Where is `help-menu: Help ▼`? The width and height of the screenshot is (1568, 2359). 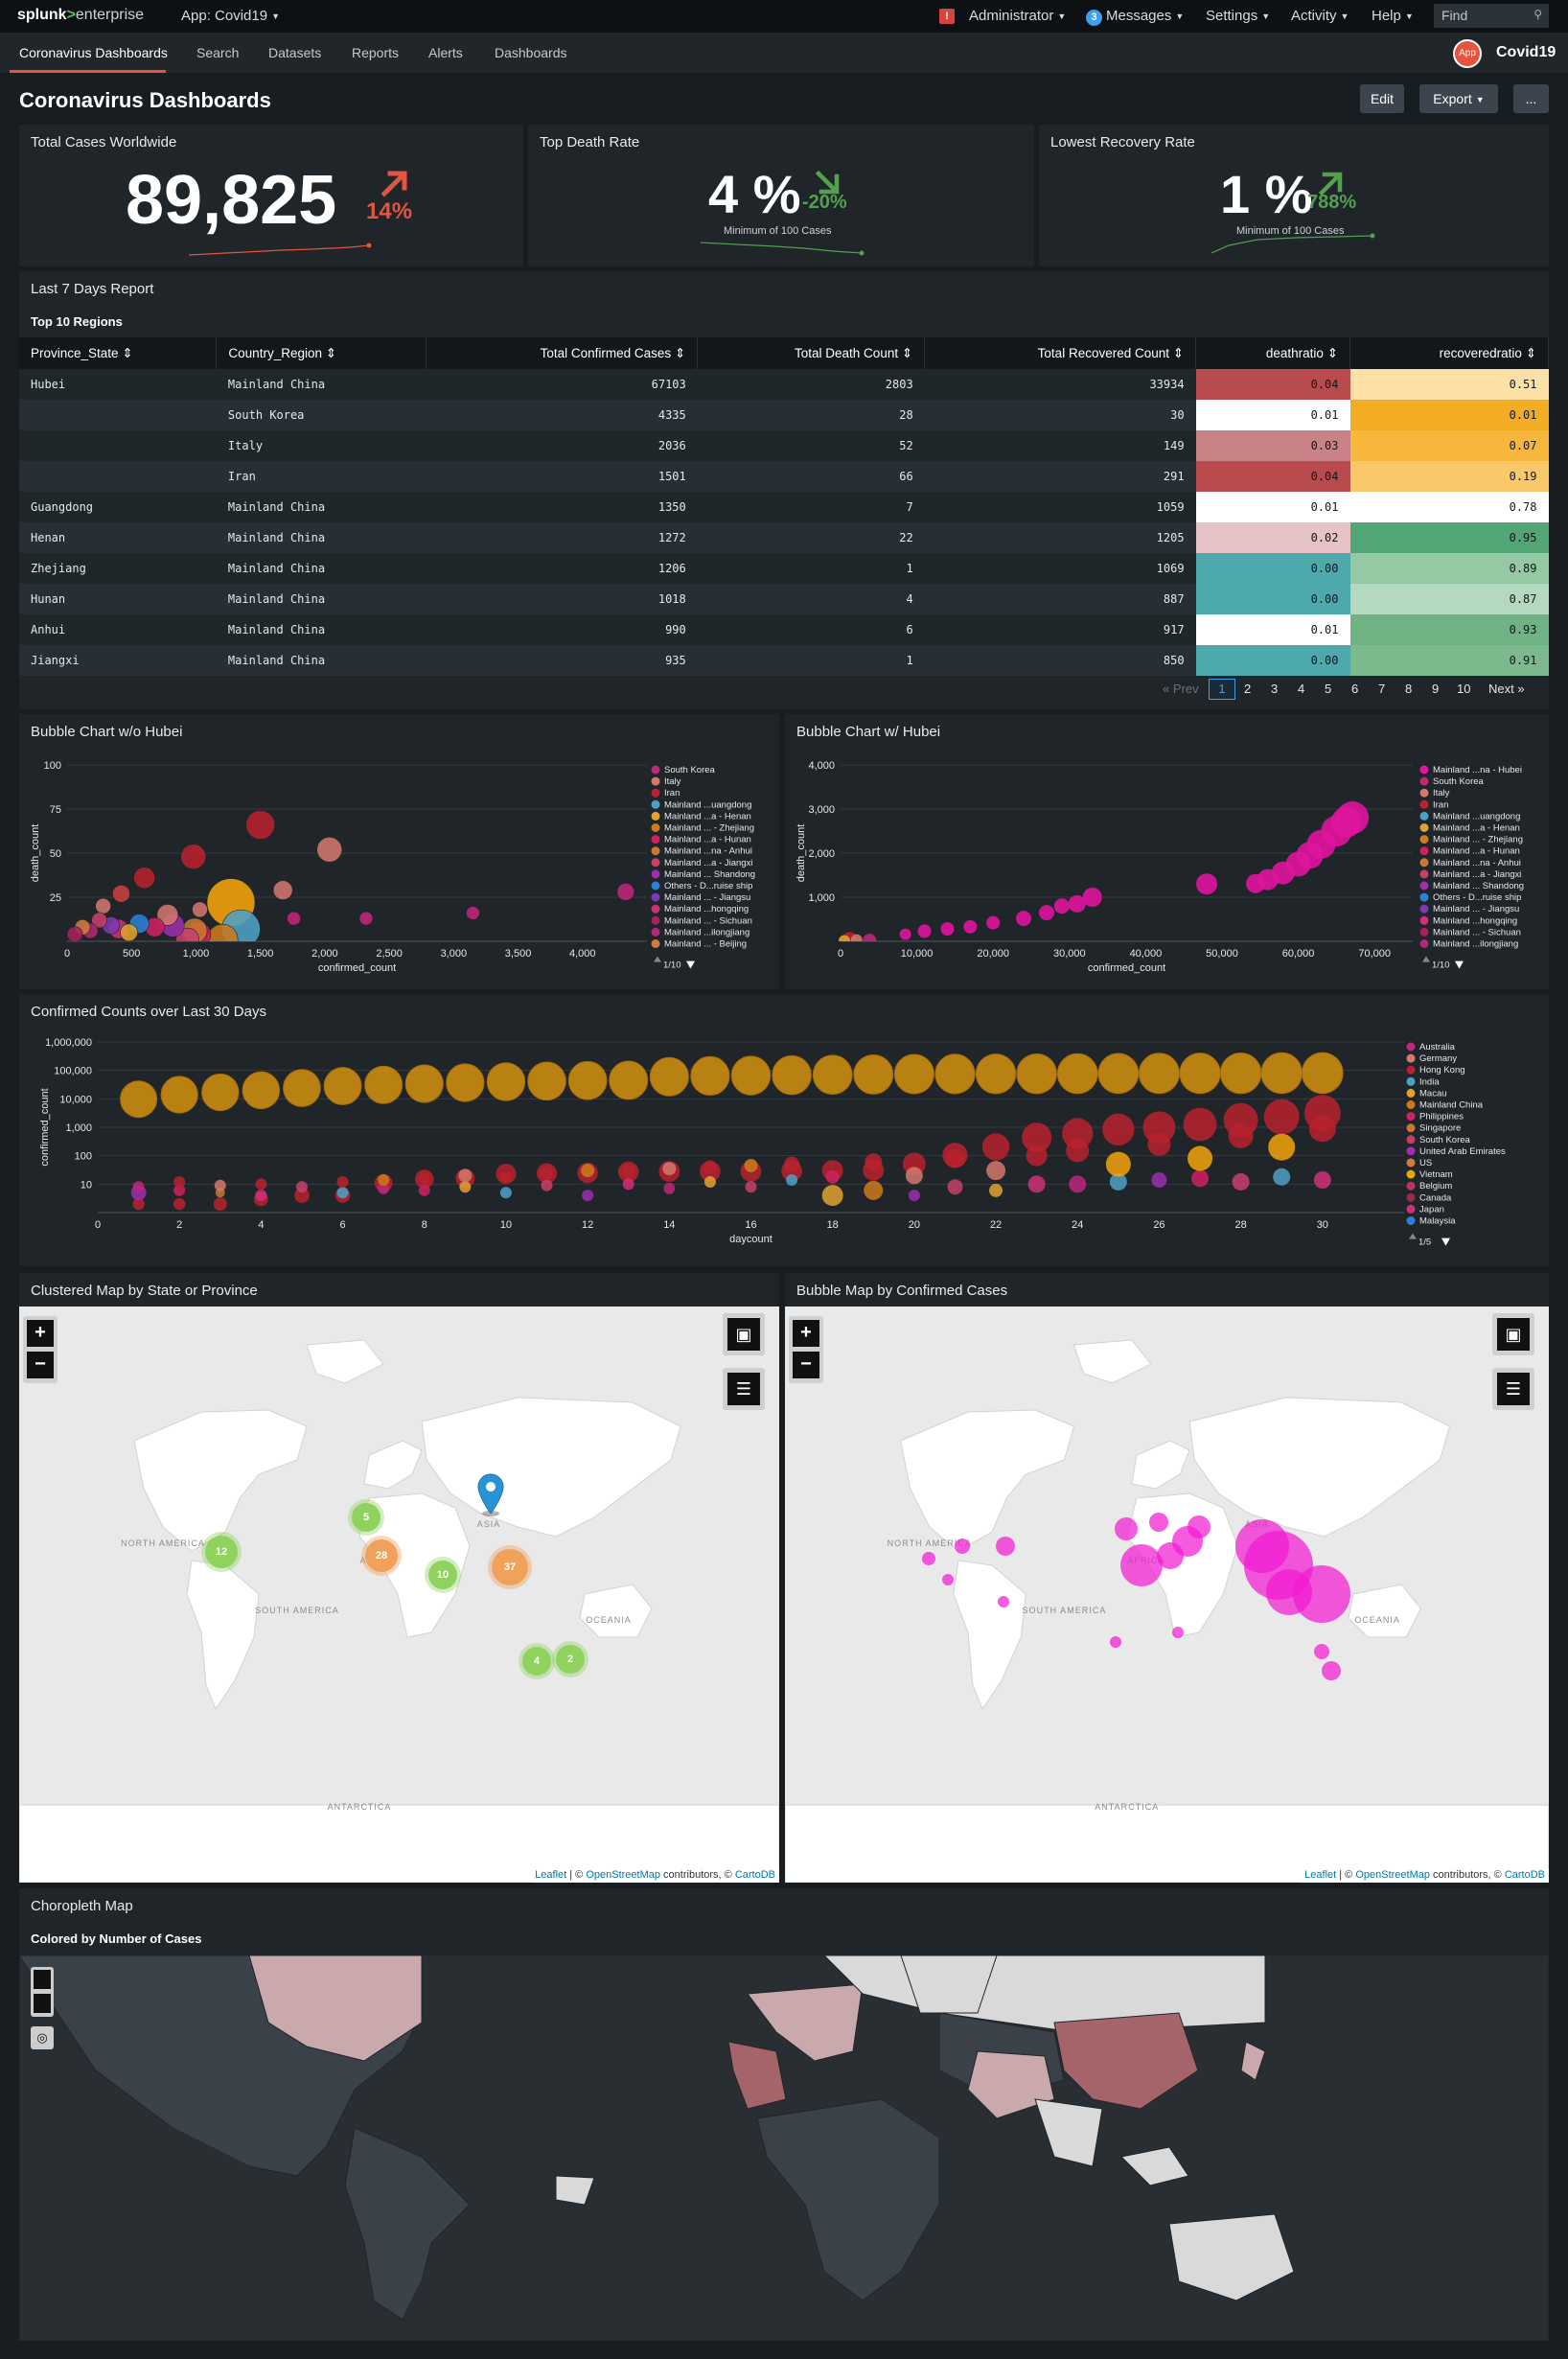
help-menu: Help ▼ is located at coordinates (1393, 16).